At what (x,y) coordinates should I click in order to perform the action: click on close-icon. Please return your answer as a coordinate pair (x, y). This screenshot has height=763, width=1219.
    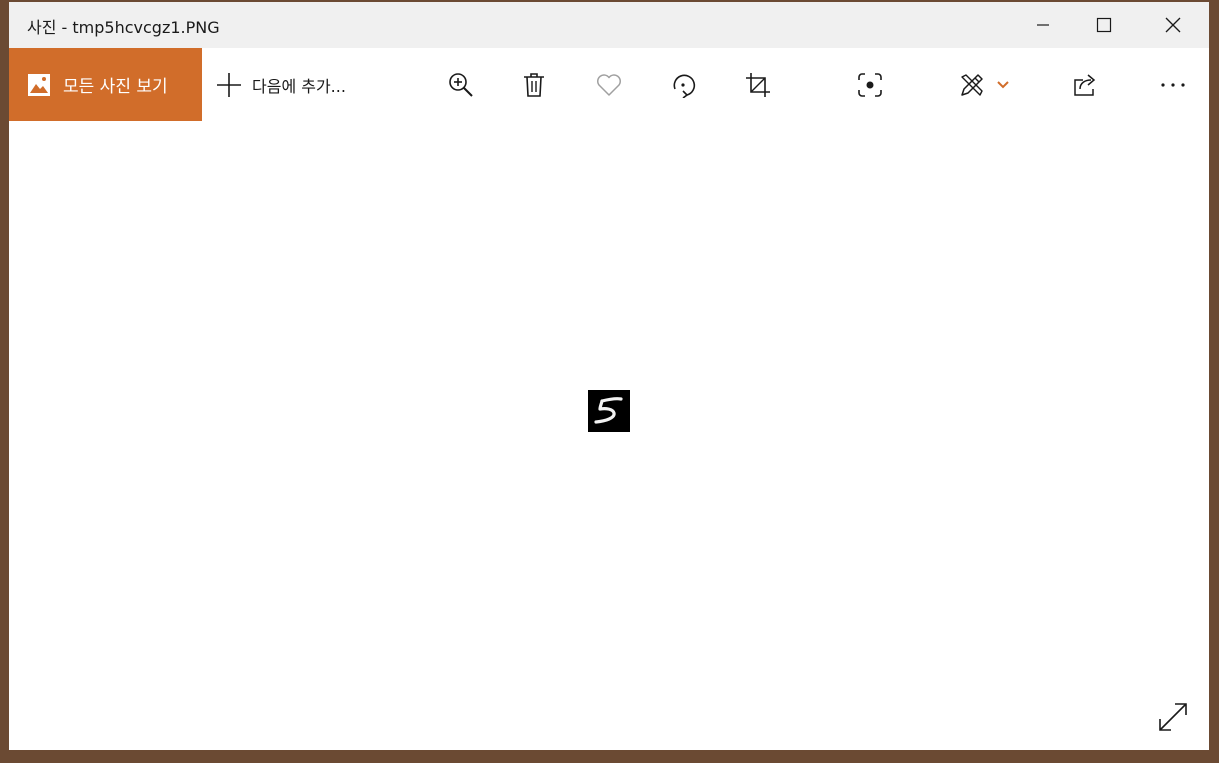
    Looking at the image, I should click on (1173, 25).